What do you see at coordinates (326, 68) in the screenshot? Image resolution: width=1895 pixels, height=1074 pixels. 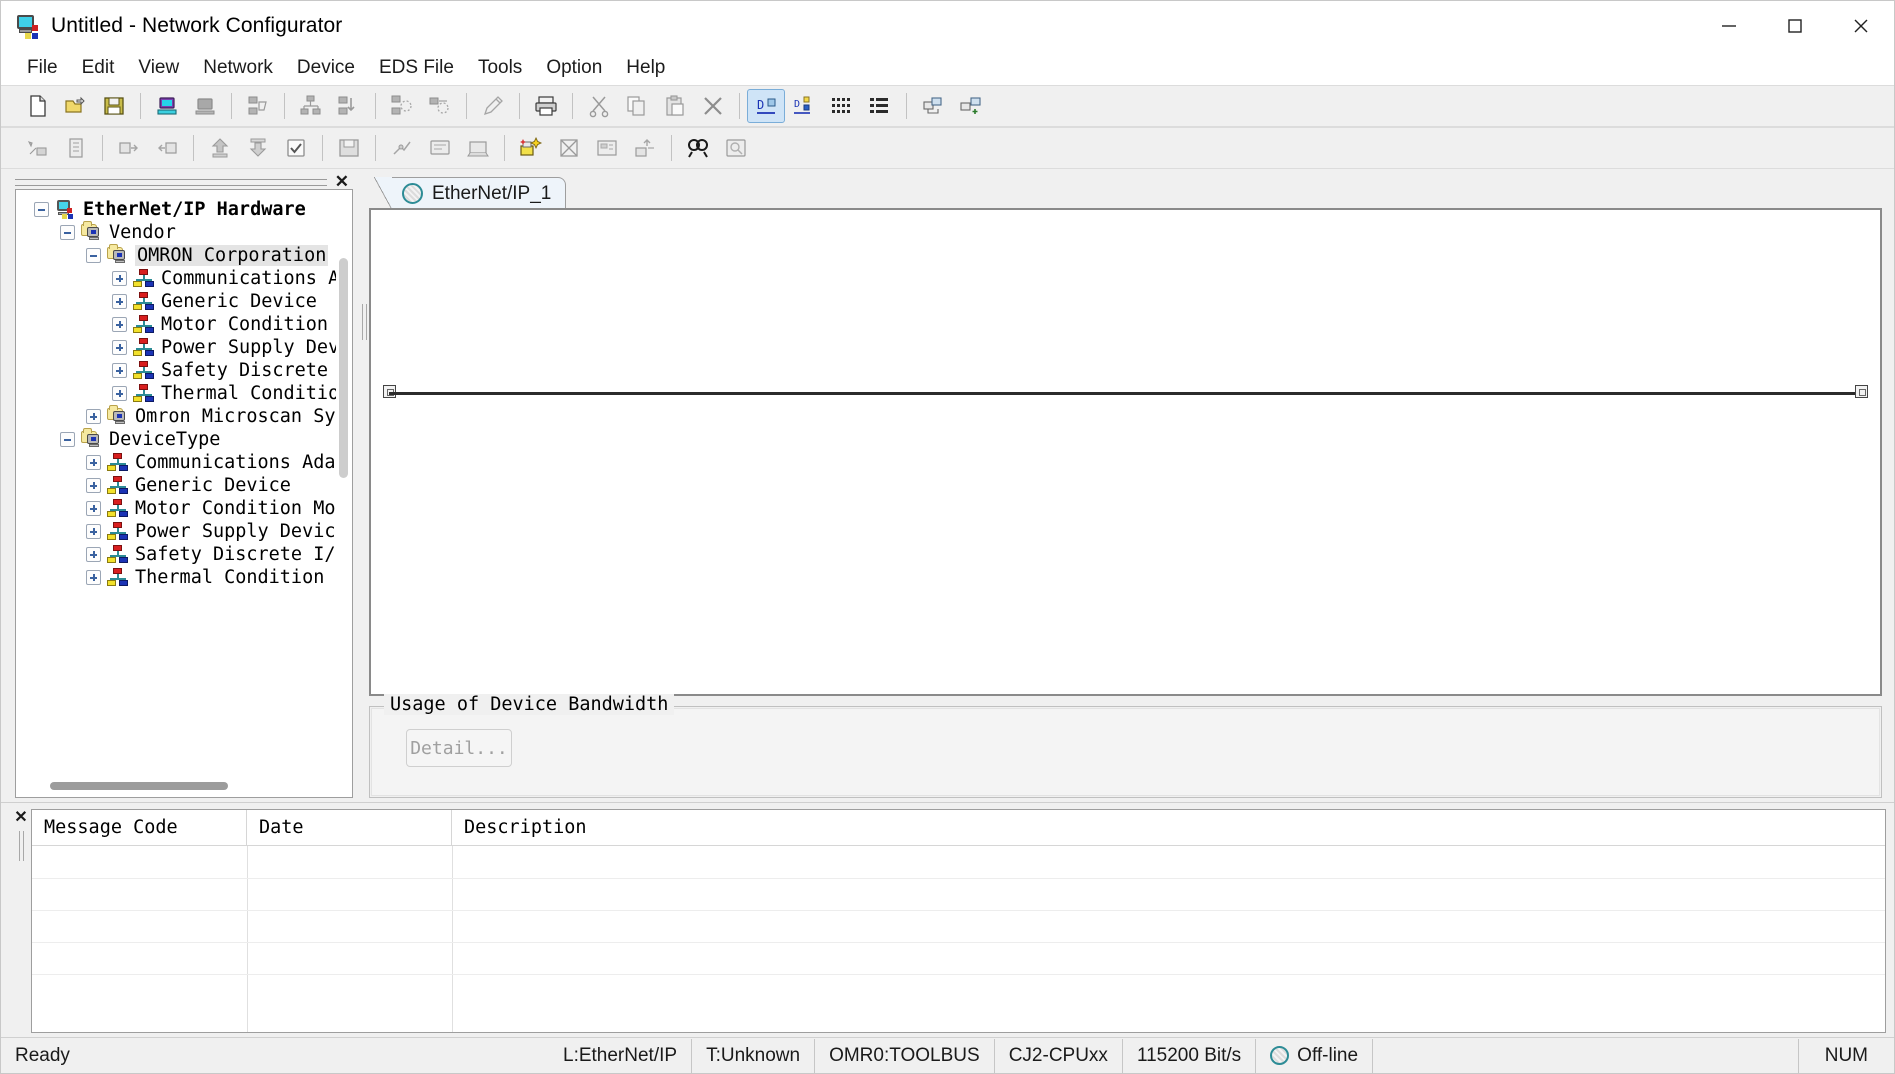 I see `menu-device: Device` at bounding box center [326, 68].